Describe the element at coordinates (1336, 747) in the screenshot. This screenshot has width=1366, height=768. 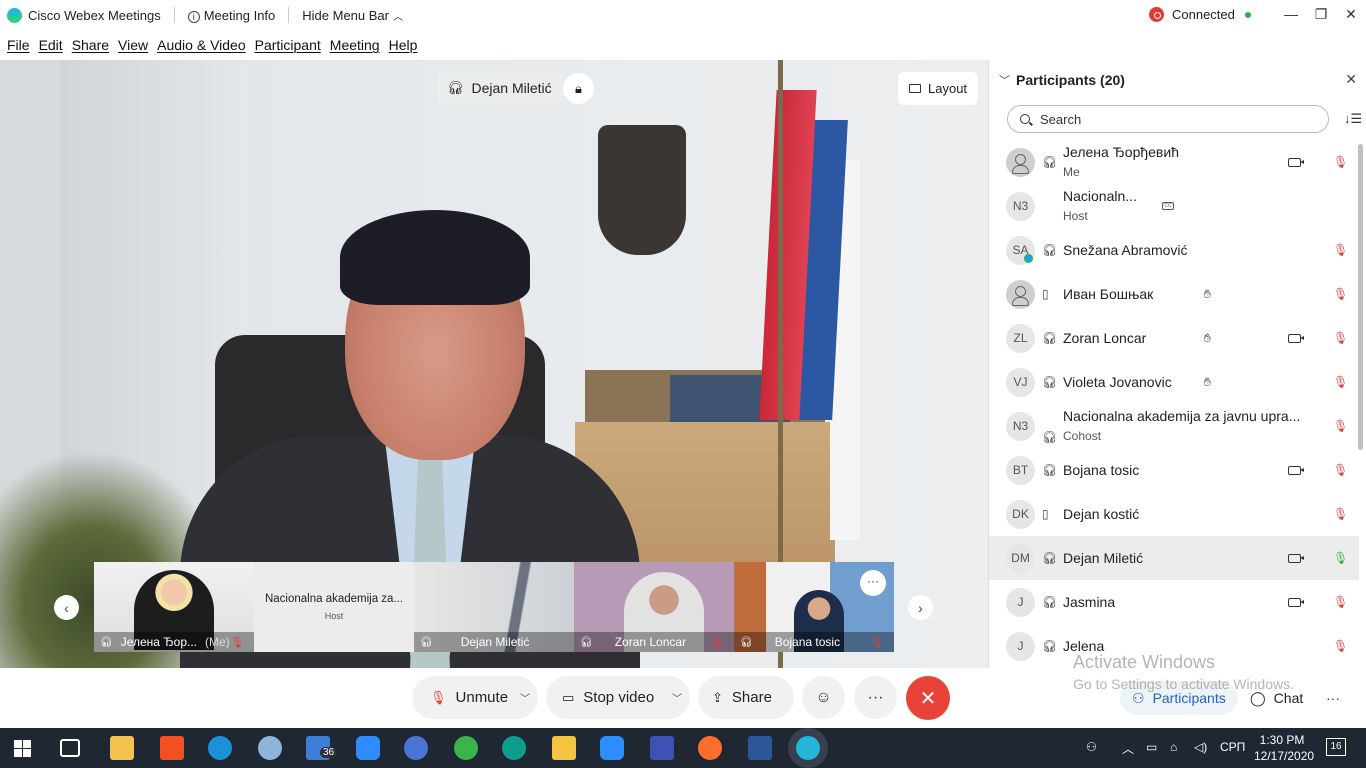
I see `notifications-button: 16` at that location.